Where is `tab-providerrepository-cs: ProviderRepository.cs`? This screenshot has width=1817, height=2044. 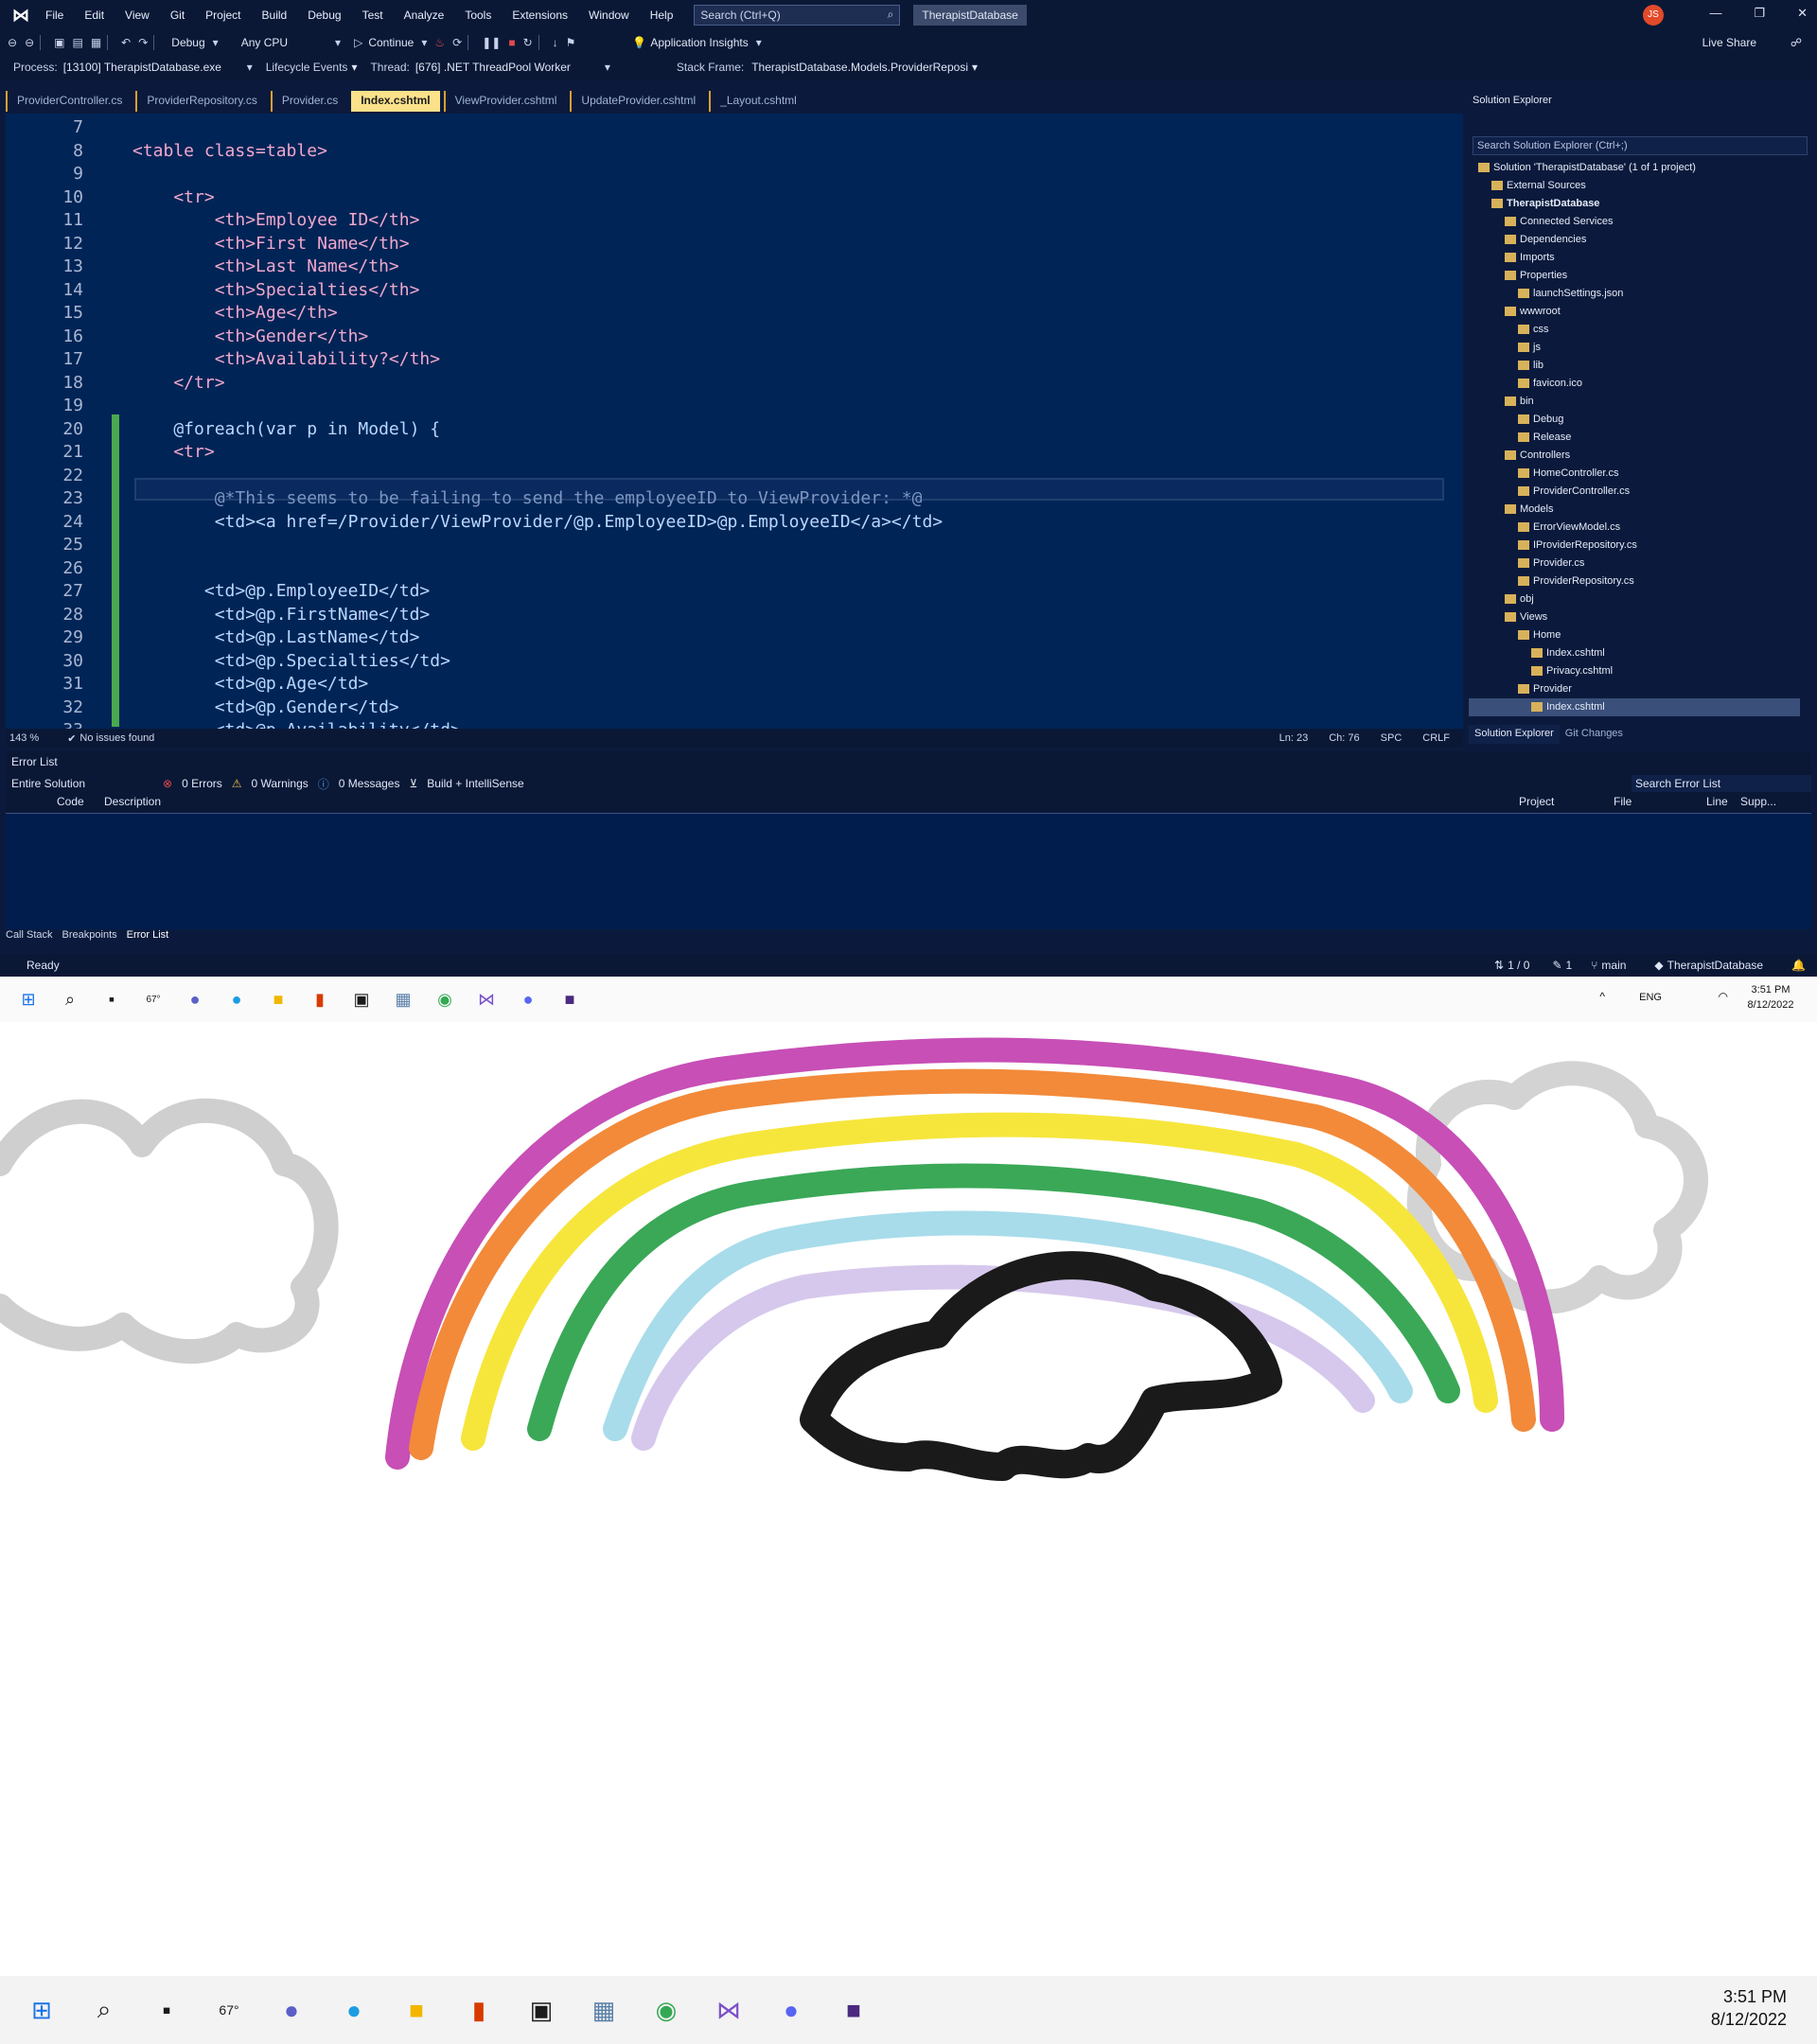
tab-providerrepository-cs: ProviderRepository.cs is located at coordinates (201, 101).